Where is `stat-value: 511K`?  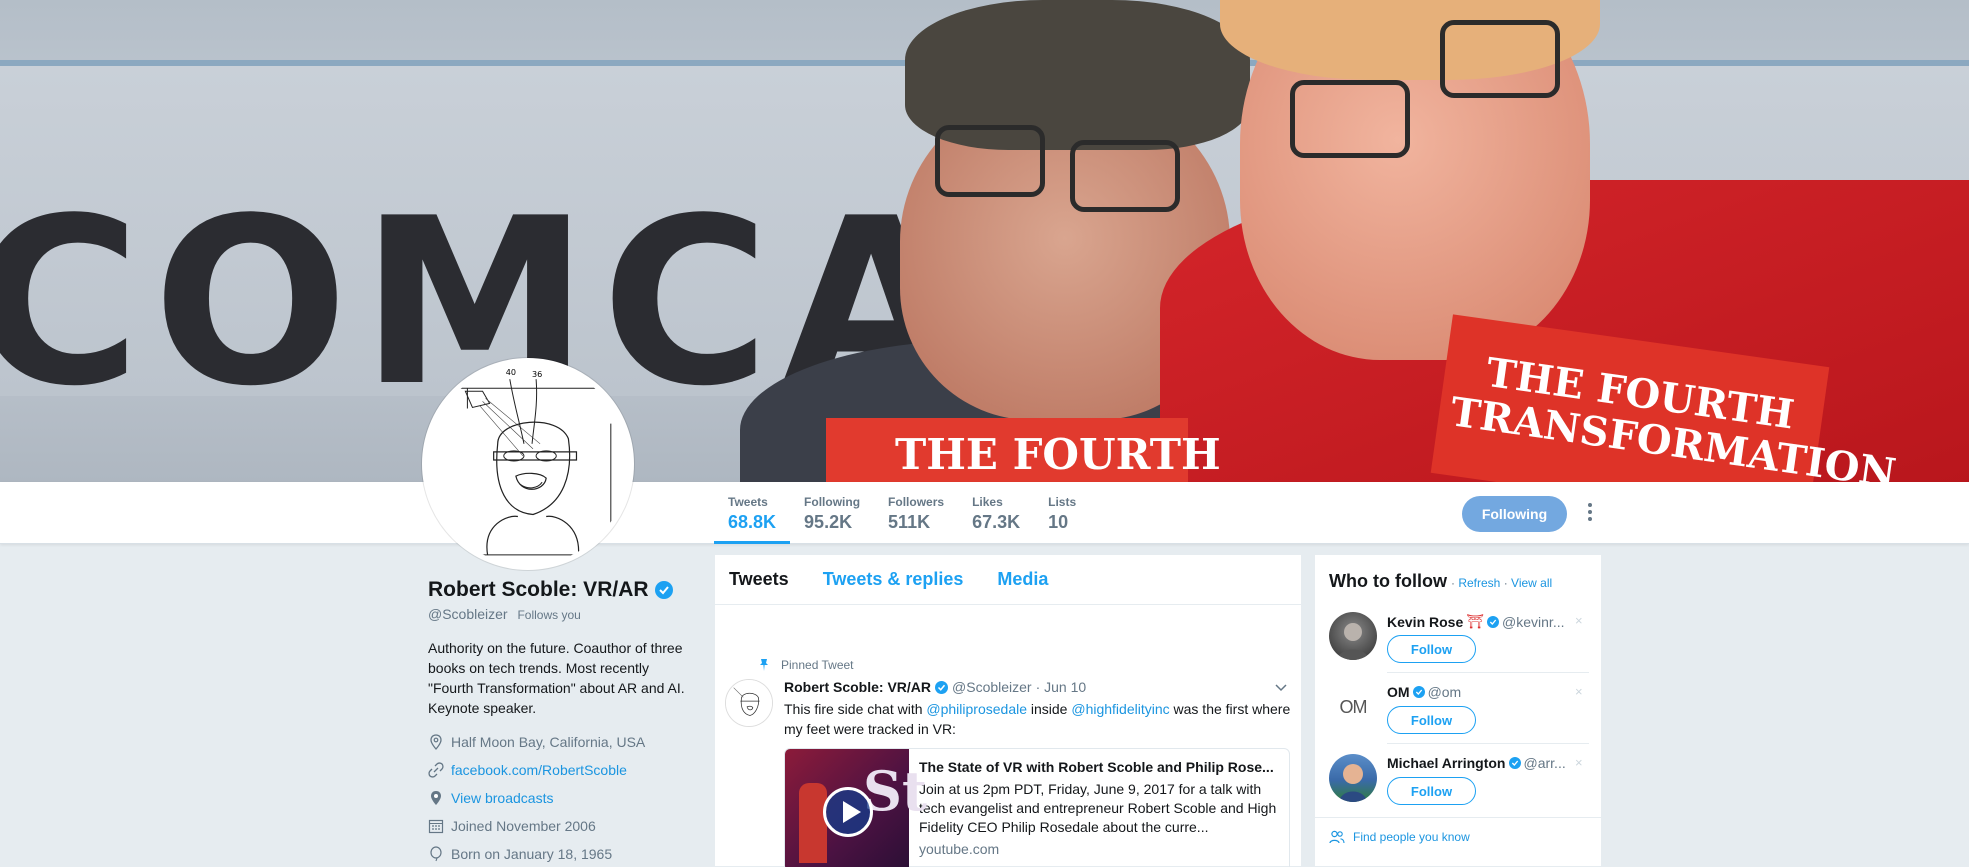 stat-value: 511K is located at coordinates (909, 522).